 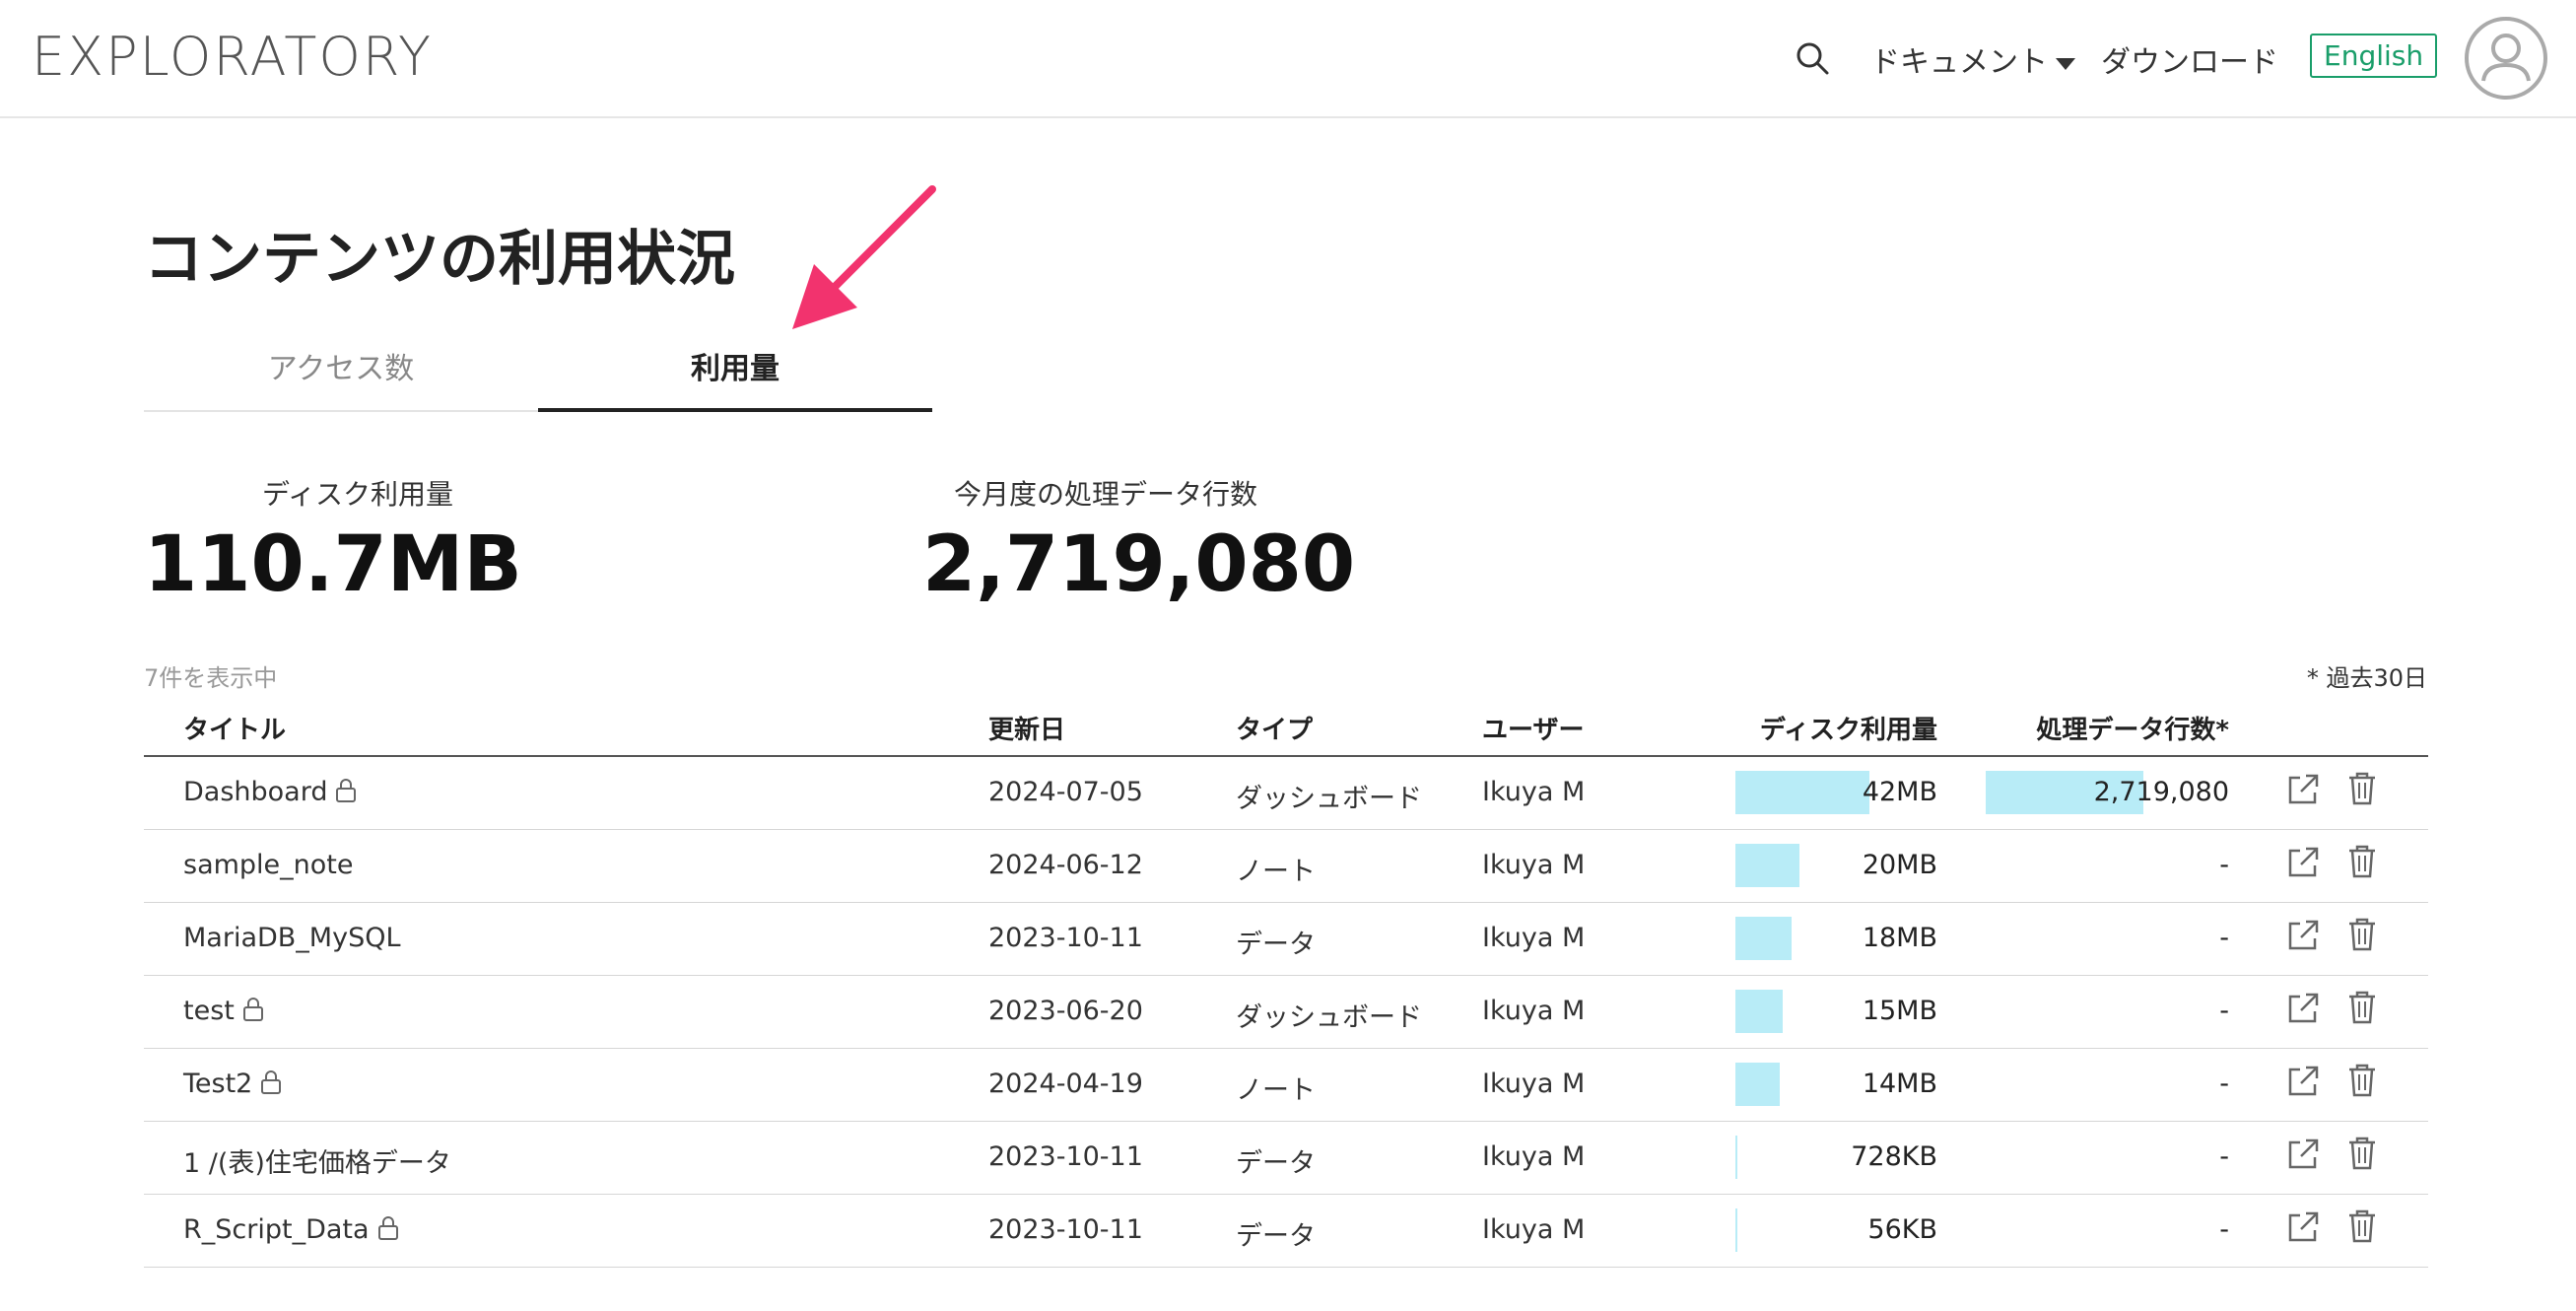 I want to click on column-updated: 更新日, so click(x=1026, y=728).